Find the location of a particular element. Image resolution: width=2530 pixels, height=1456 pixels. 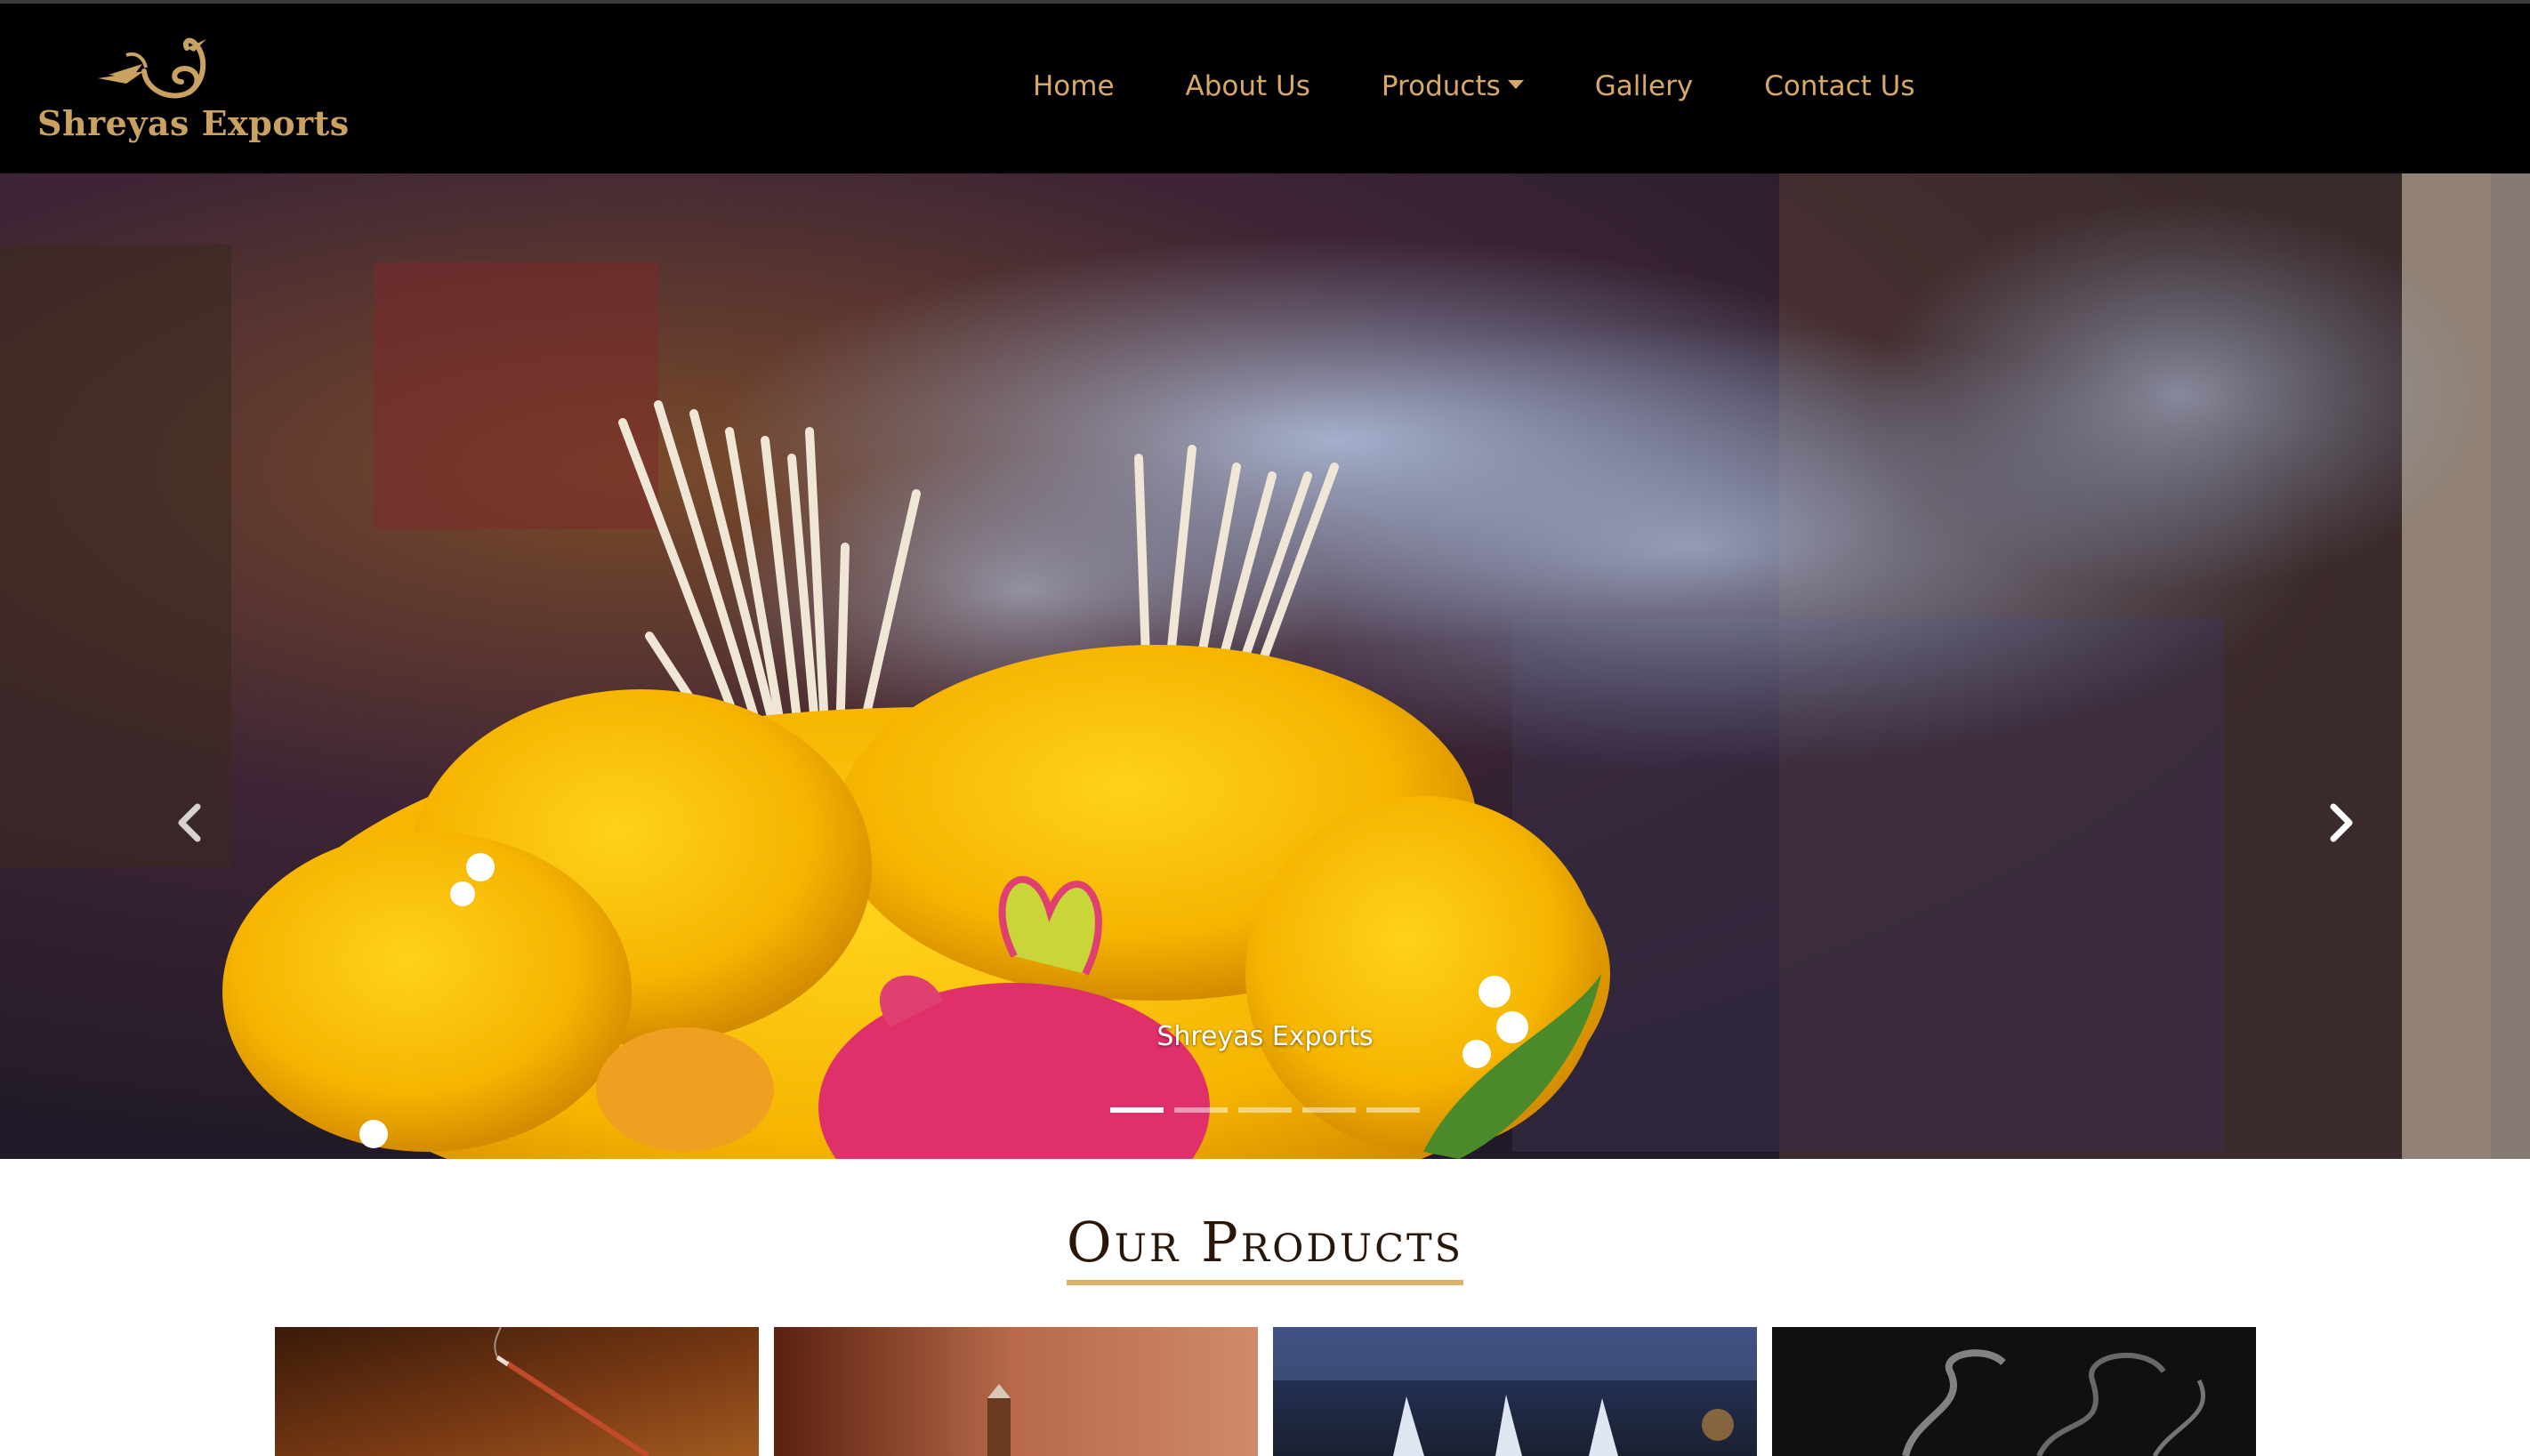

nav-item-gallery: Gallery is located at coordinates (1644, 86).